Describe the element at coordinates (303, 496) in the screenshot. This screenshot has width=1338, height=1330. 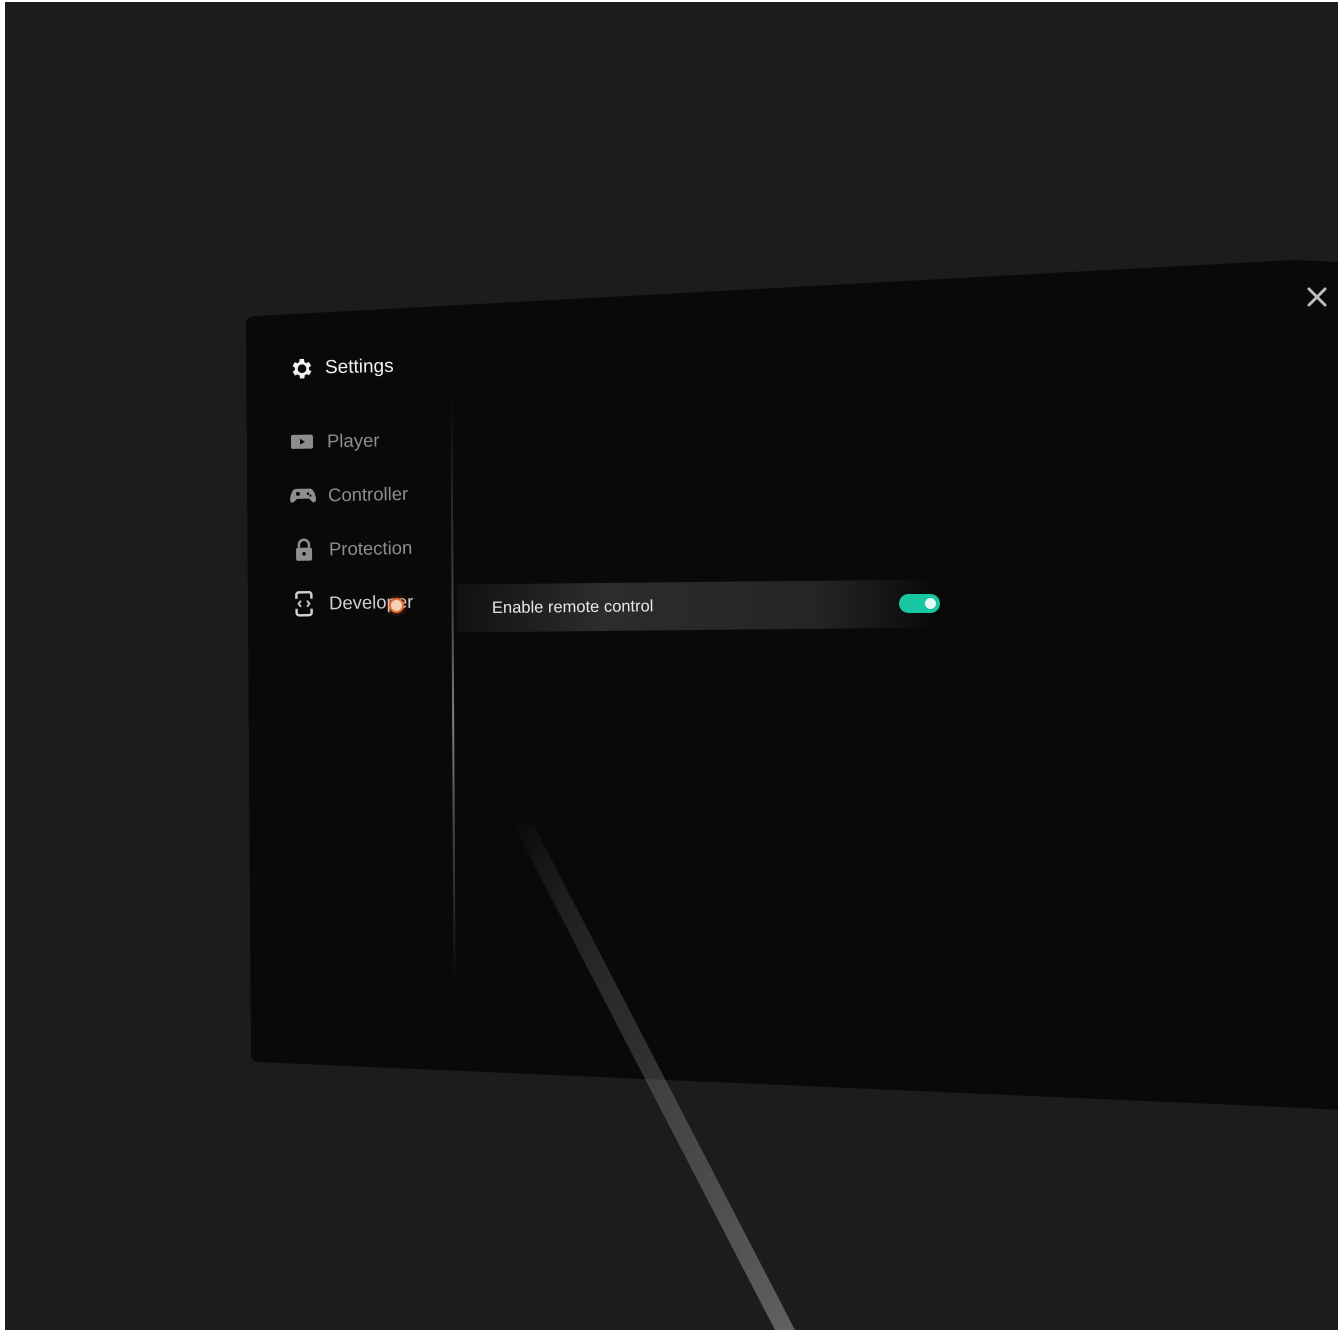
I see `gamepad-icon` at that location.